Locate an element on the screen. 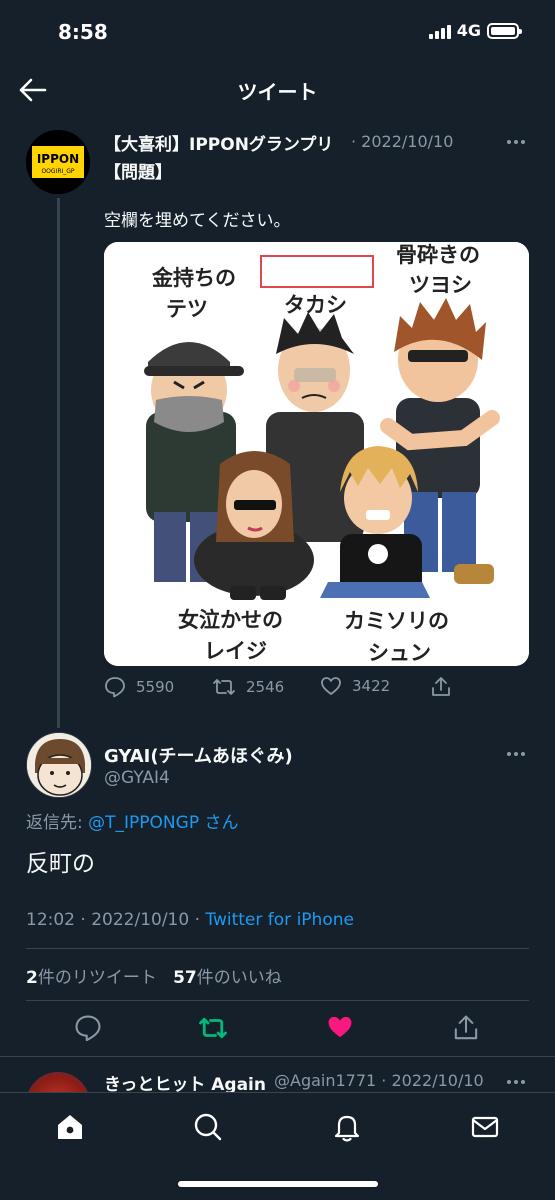 The height and width of the screenshot is (1200, 555). gyai-face-icon is located at coordinates (59, 765).